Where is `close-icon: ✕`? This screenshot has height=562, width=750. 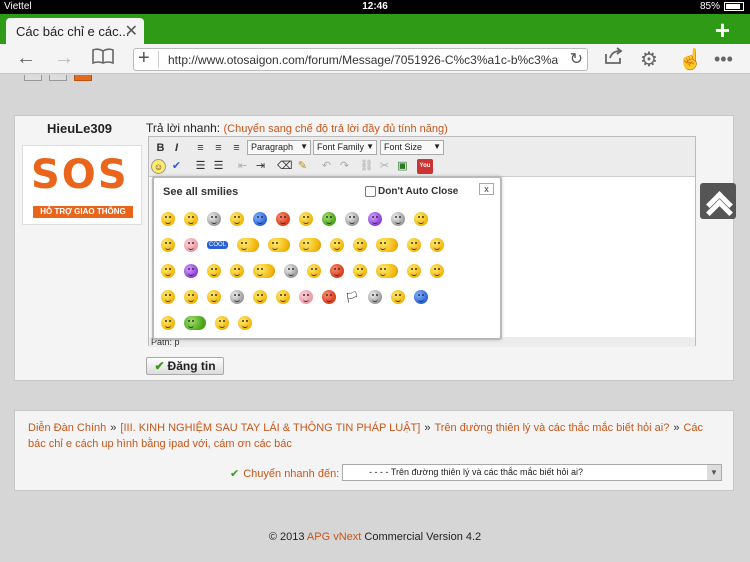 close-icon: ✕ is located at coordinates (131, 31).